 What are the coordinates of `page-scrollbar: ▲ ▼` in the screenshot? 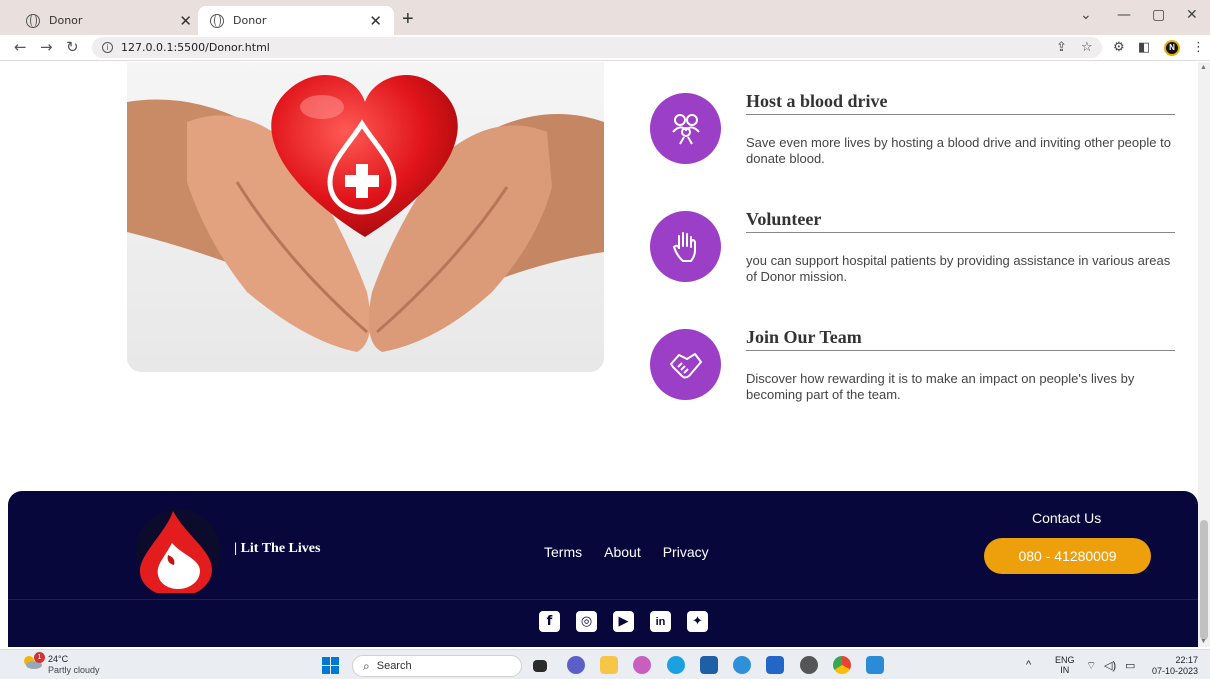 It's located at (1204, 354).